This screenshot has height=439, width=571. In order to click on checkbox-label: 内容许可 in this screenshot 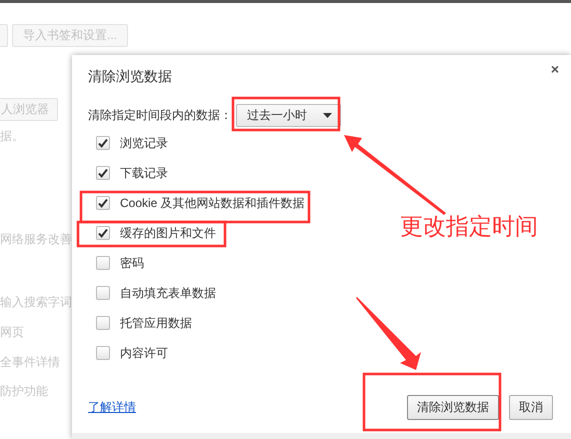, I will do `click(144, 353)`.